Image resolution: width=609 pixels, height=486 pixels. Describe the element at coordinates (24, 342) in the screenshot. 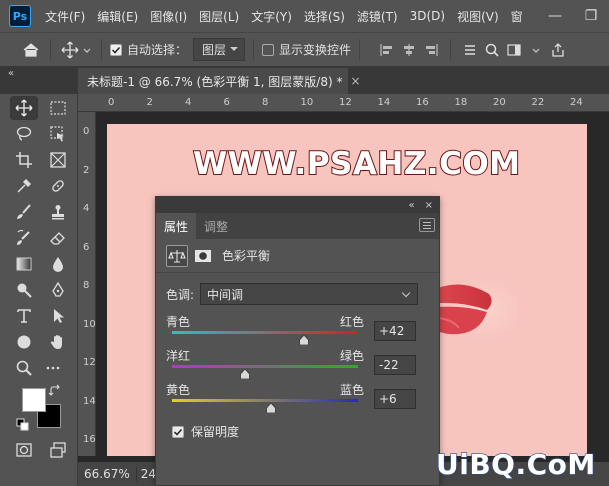

I see `shape-tool-icon` at that location.